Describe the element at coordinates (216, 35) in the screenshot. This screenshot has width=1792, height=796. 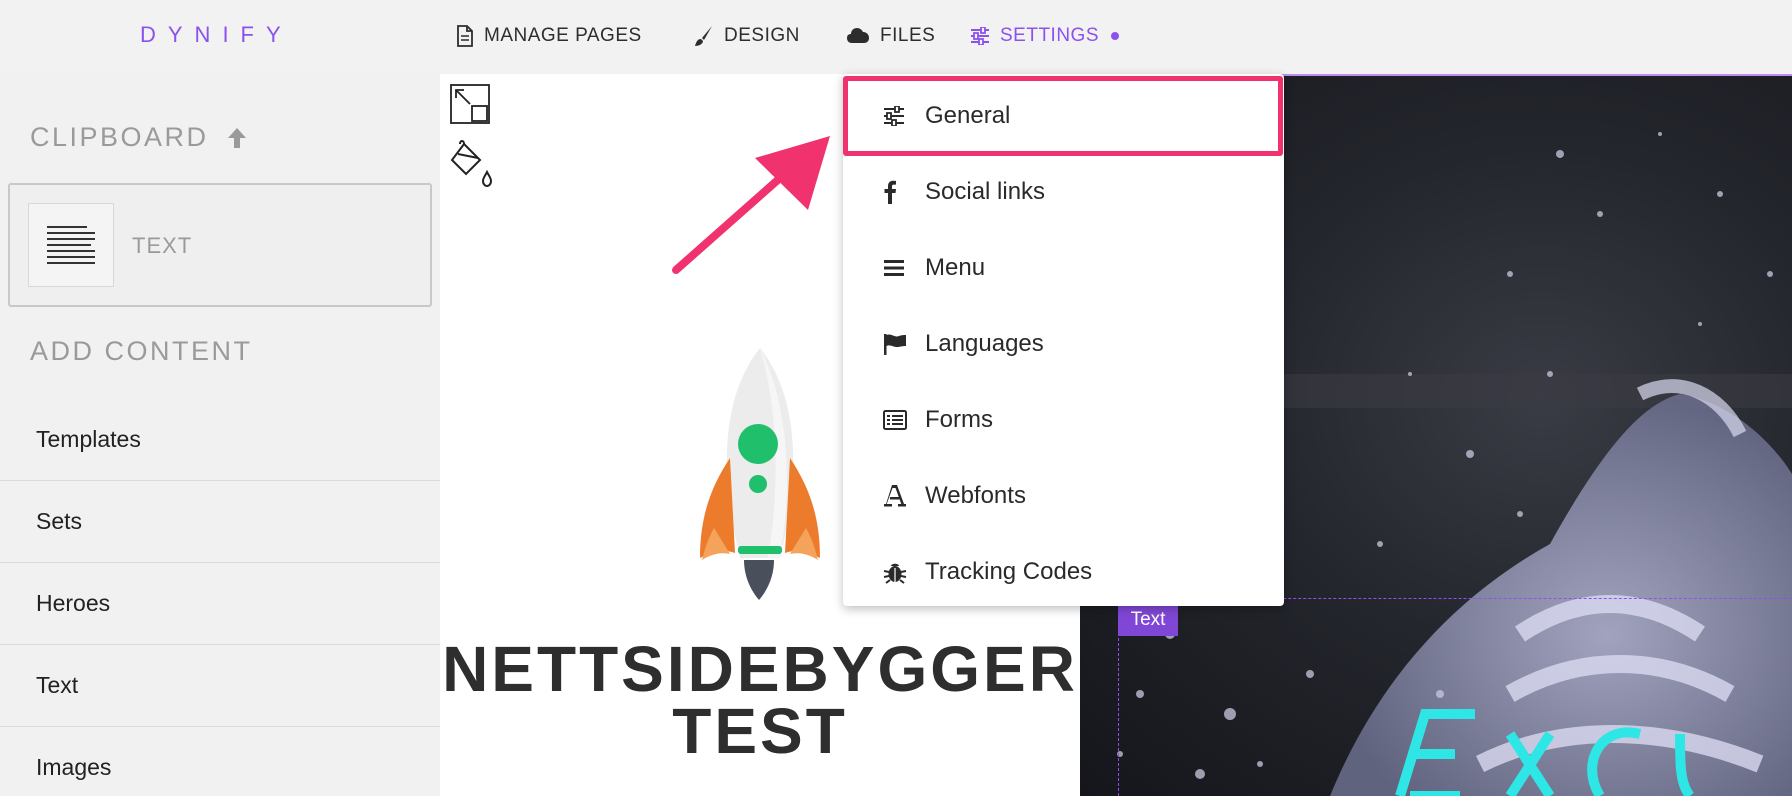
I see `dynify-logo: DYNIFY` at that location.